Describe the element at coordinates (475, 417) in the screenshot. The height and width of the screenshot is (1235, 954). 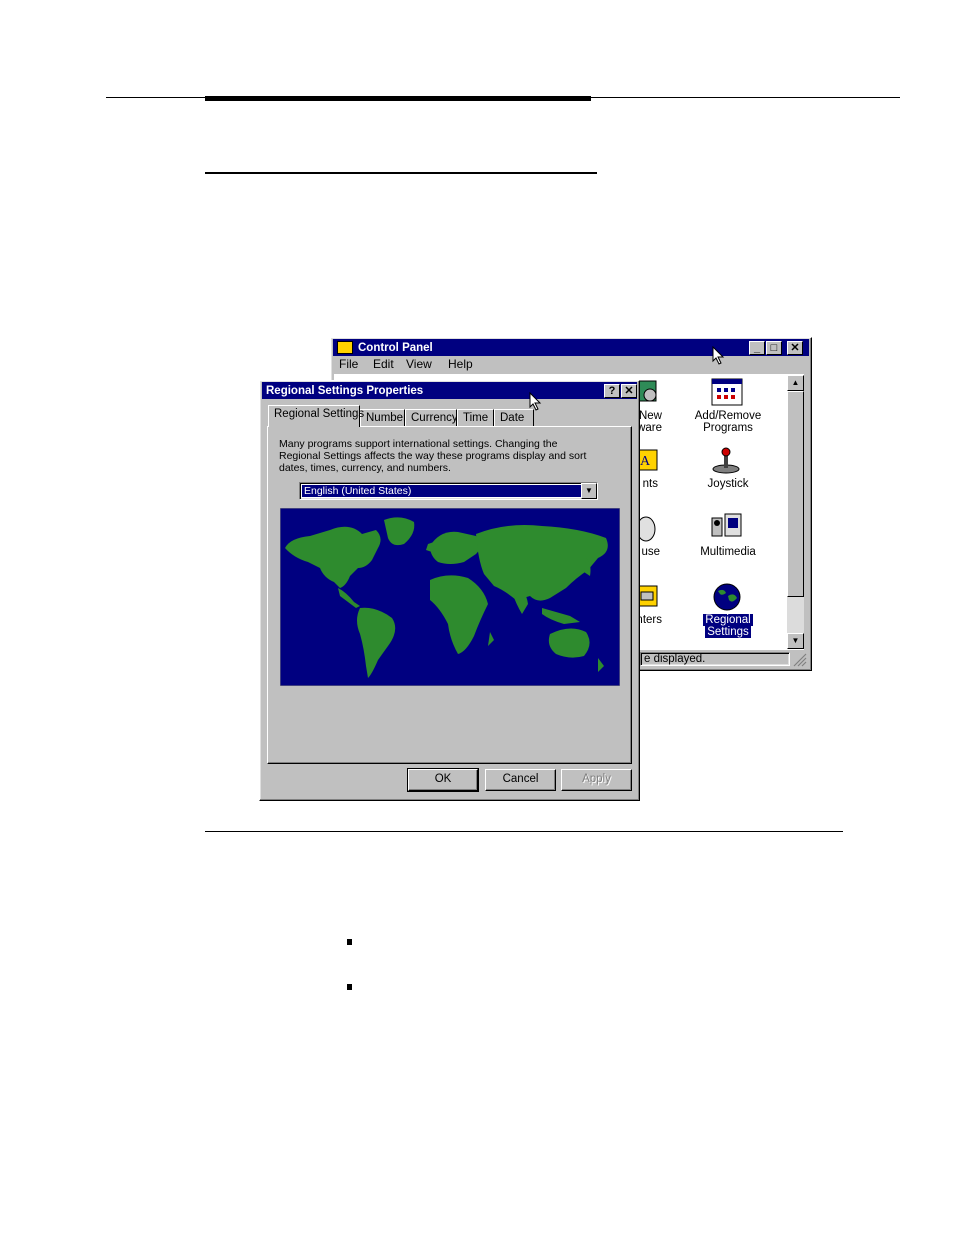
I see `tab-time: Time` at that location.